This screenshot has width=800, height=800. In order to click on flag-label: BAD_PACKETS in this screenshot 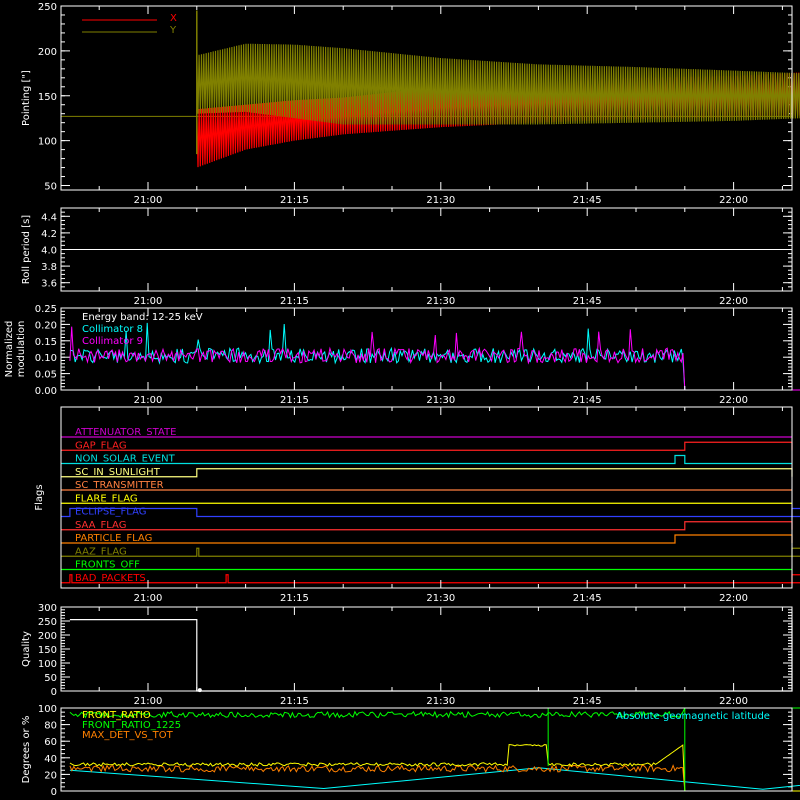, I will do `click(110, 578)`.